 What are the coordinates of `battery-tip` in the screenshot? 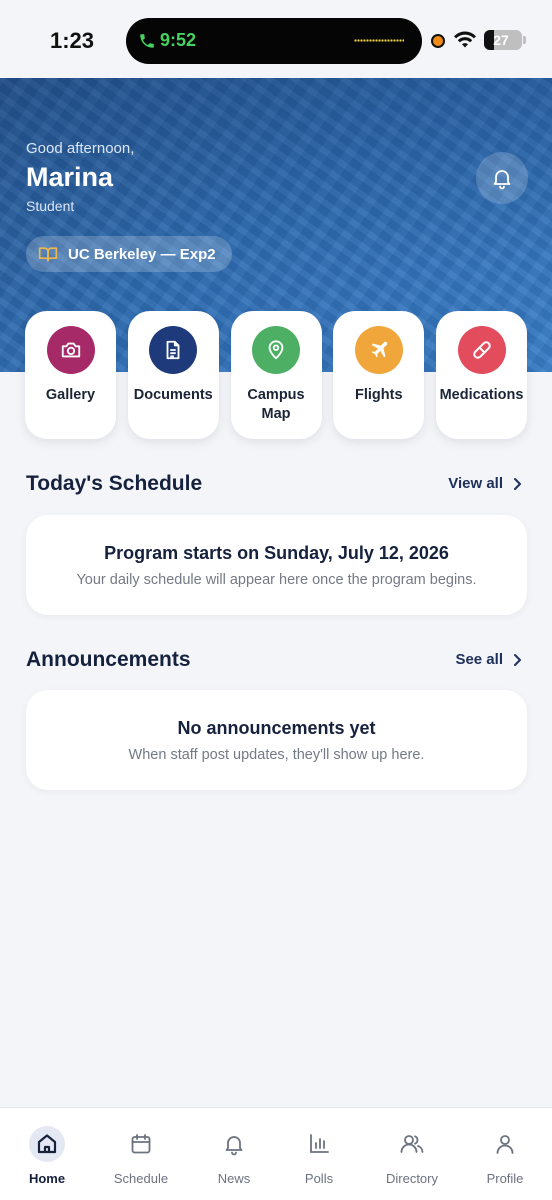 It's located at (524, 40).